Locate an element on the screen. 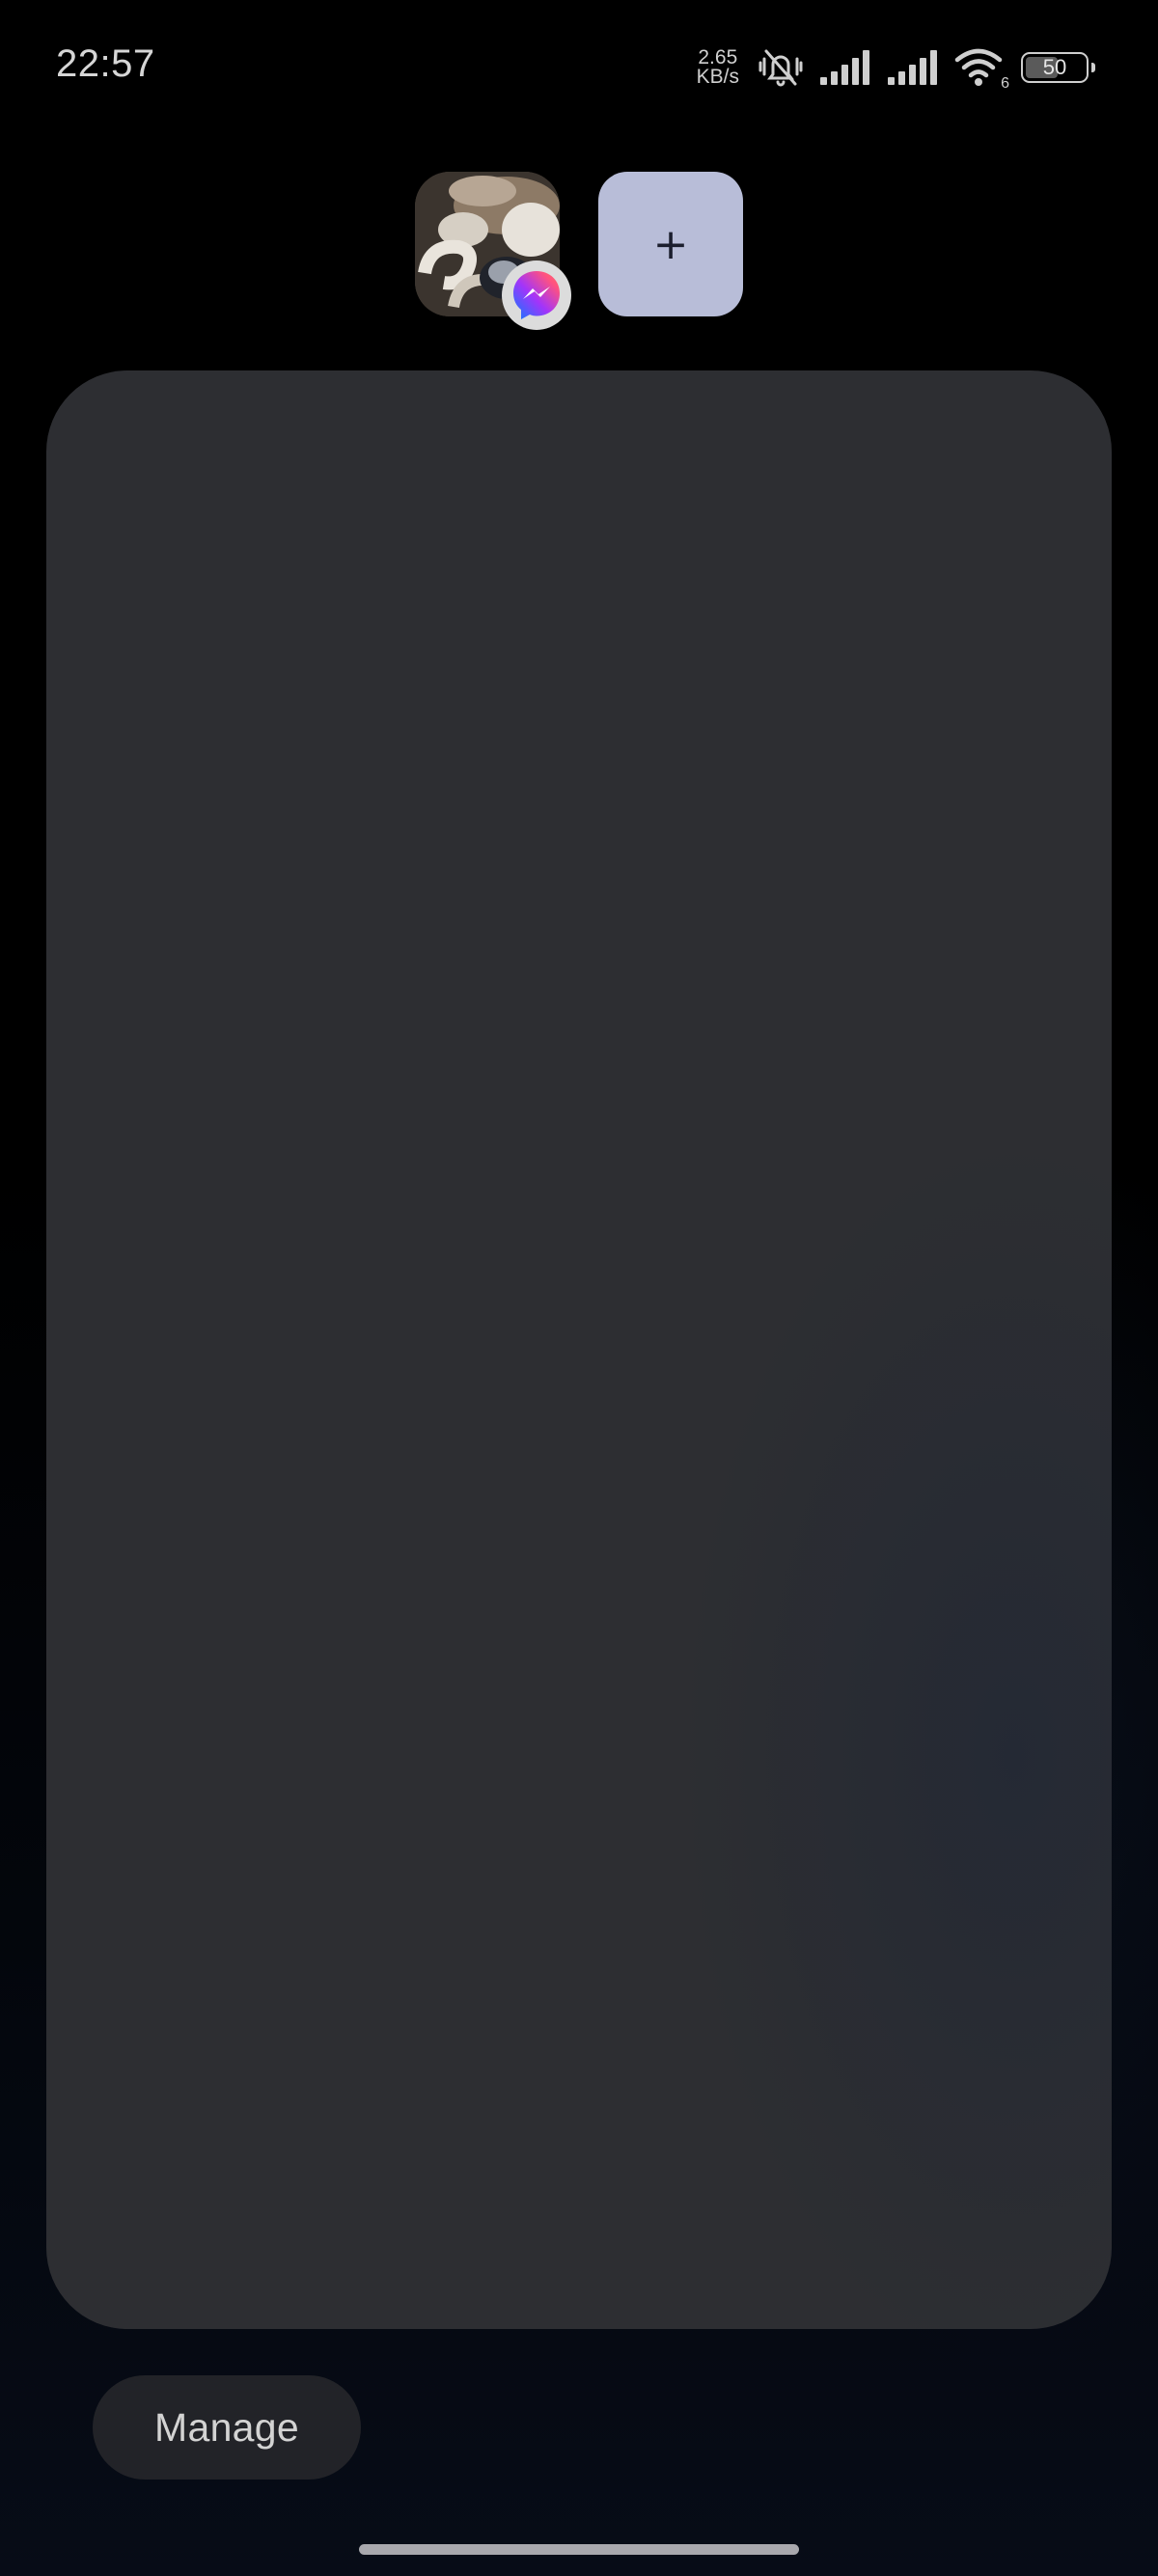 This screenshot has height=2576, width=1158. manage-button-label: Manage is located at coordinates (226, 2427).